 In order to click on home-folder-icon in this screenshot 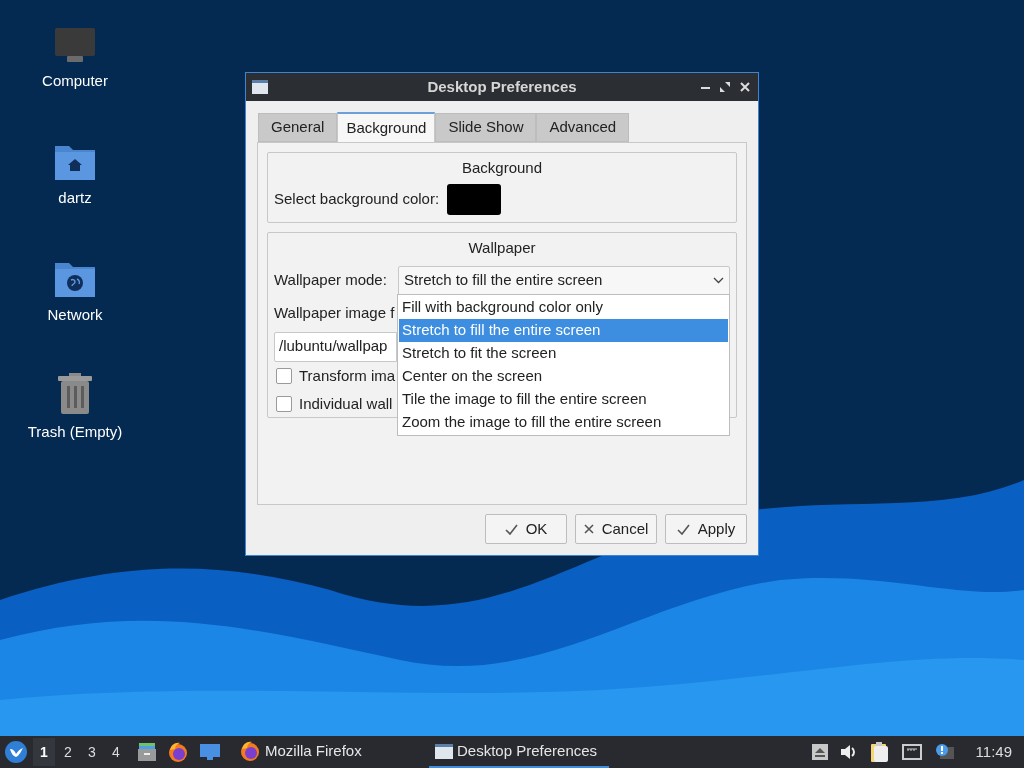, I will do `click(75, 162)`.